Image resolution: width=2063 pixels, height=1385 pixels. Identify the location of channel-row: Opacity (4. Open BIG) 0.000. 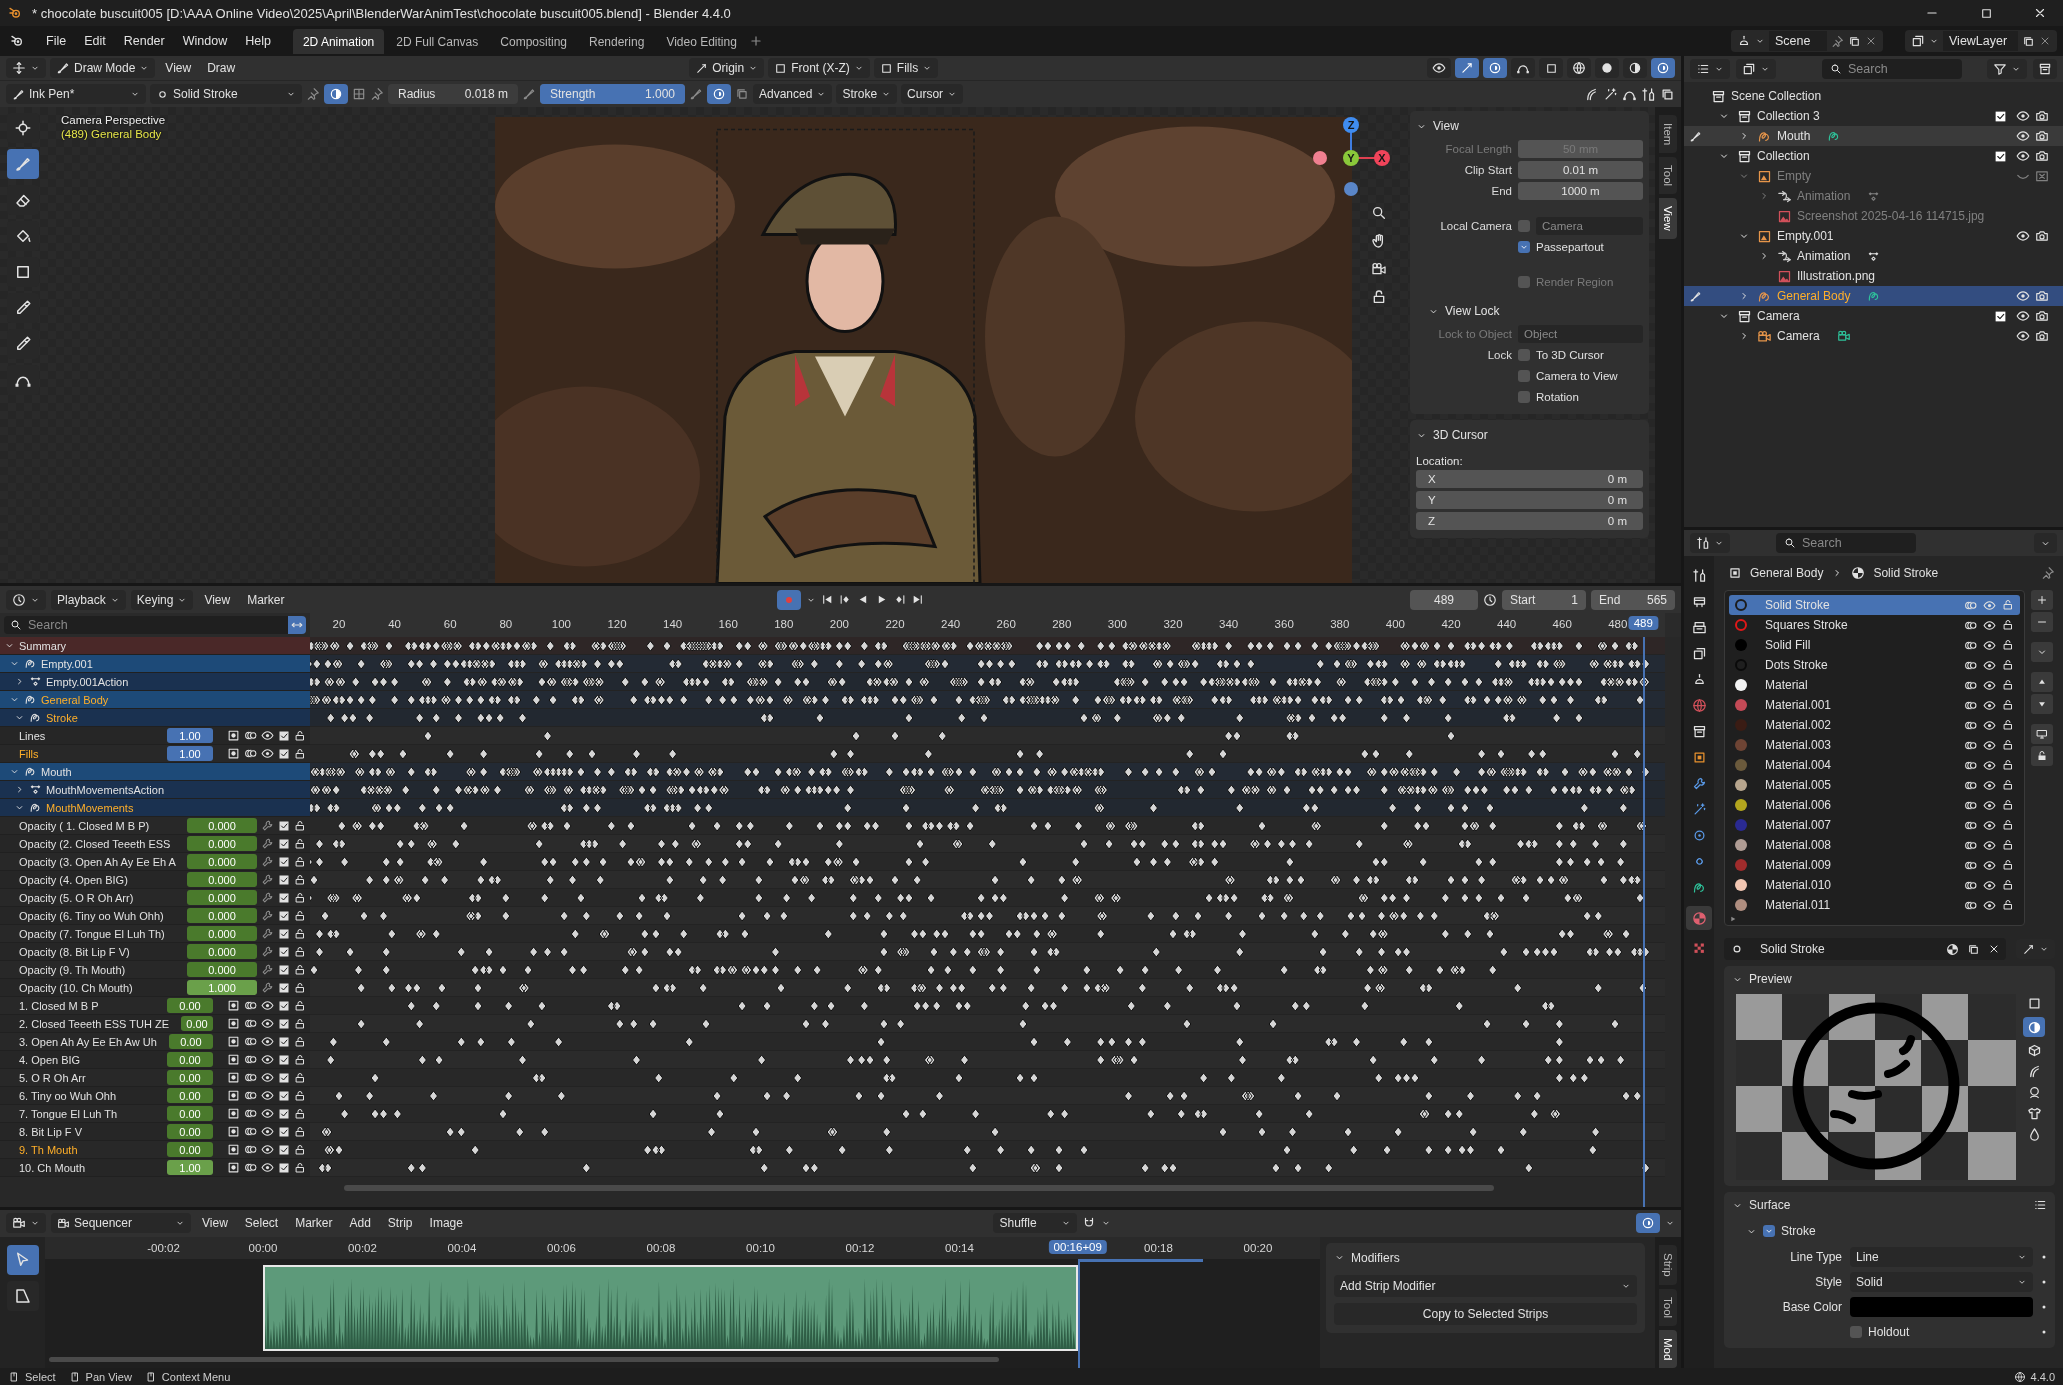
(155, 880).